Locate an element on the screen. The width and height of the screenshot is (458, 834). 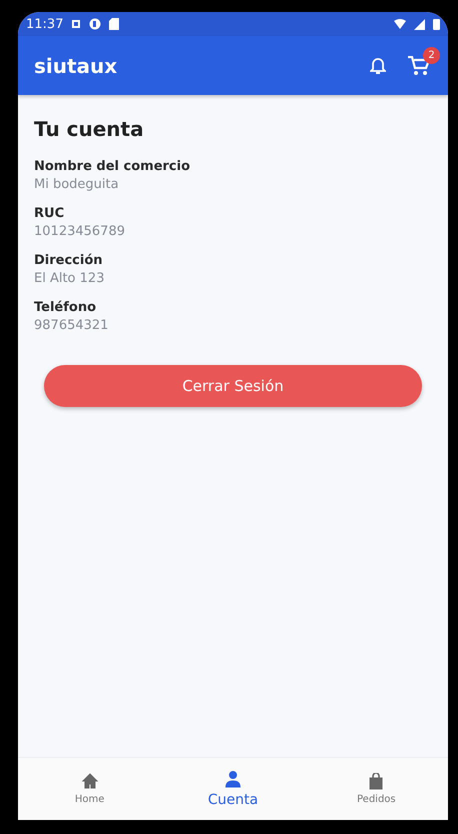
field-label: Teléfono is located at coordinates (66, 307).